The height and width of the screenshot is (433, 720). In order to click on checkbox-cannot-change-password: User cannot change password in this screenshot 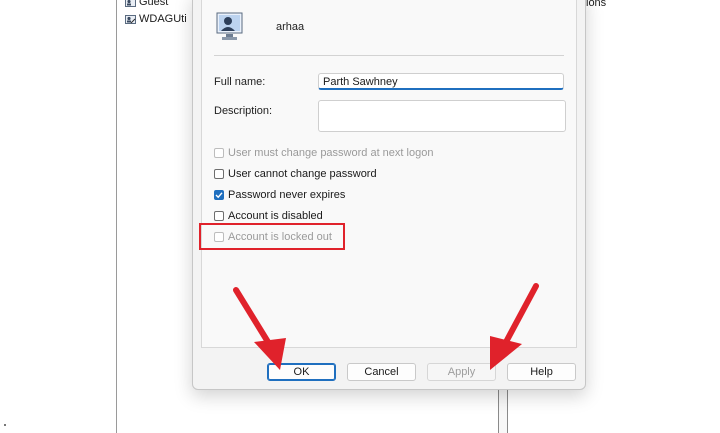, I will do `click(295, 174)`.